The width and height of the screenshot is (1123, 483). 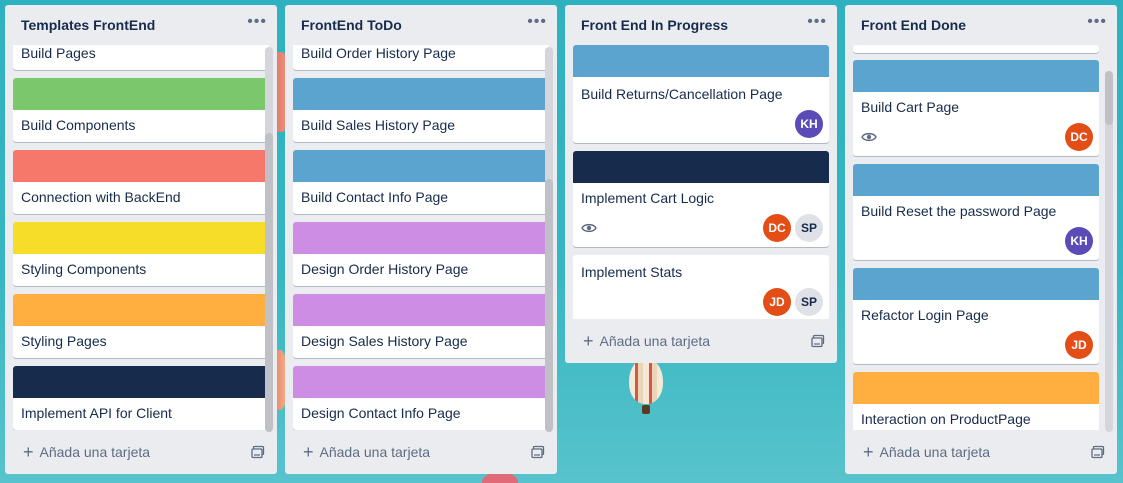 I want to click on card-footer: DC SP, so click(x=701, y=230).